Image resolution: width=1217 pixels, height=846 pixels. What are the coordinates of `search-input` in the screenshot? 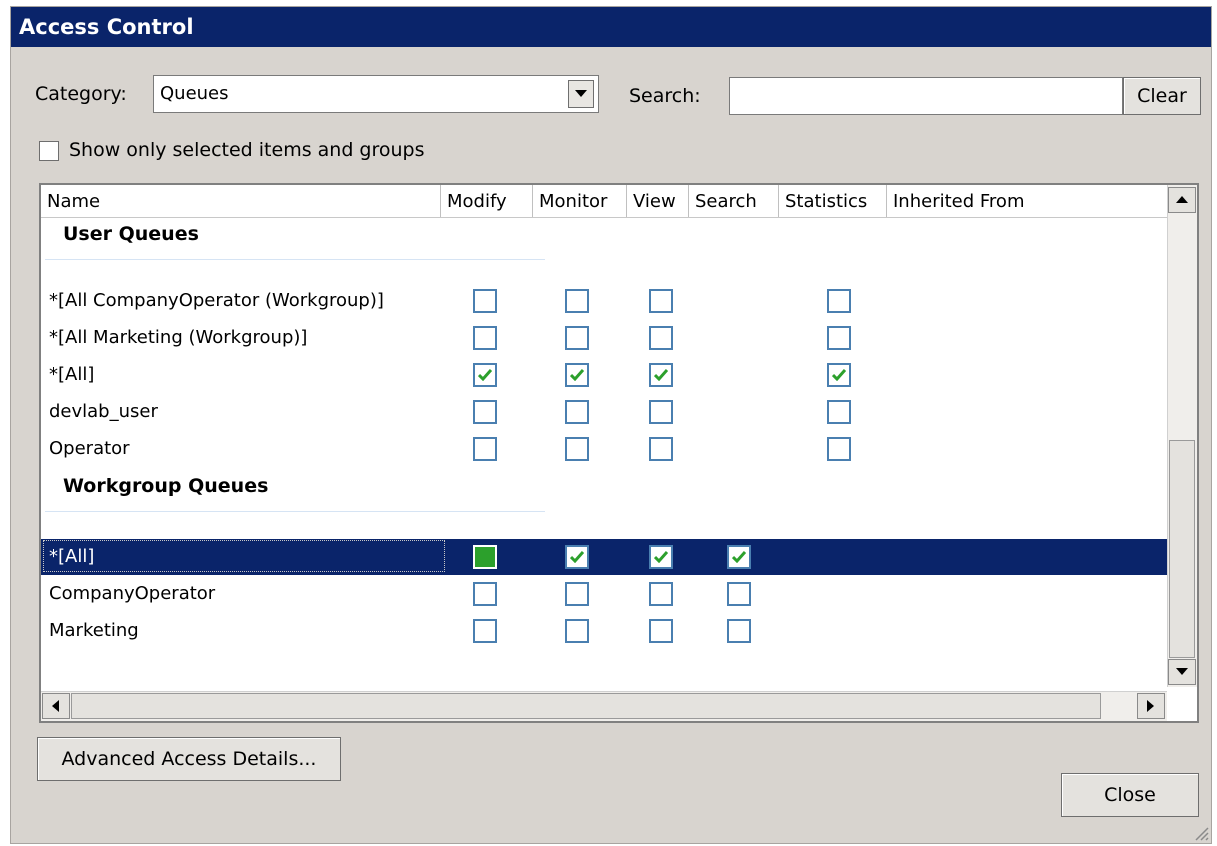 It's located at (926, 96).